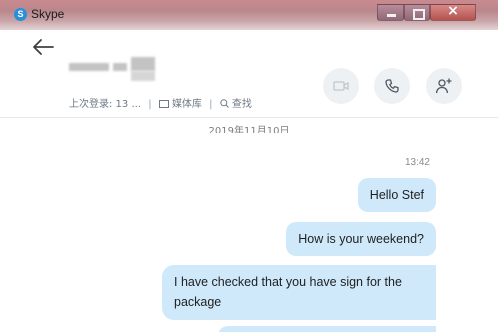 The width and height of the screenshot is (498, 332). I want to click on search-link: 查找, so click(235, 104).